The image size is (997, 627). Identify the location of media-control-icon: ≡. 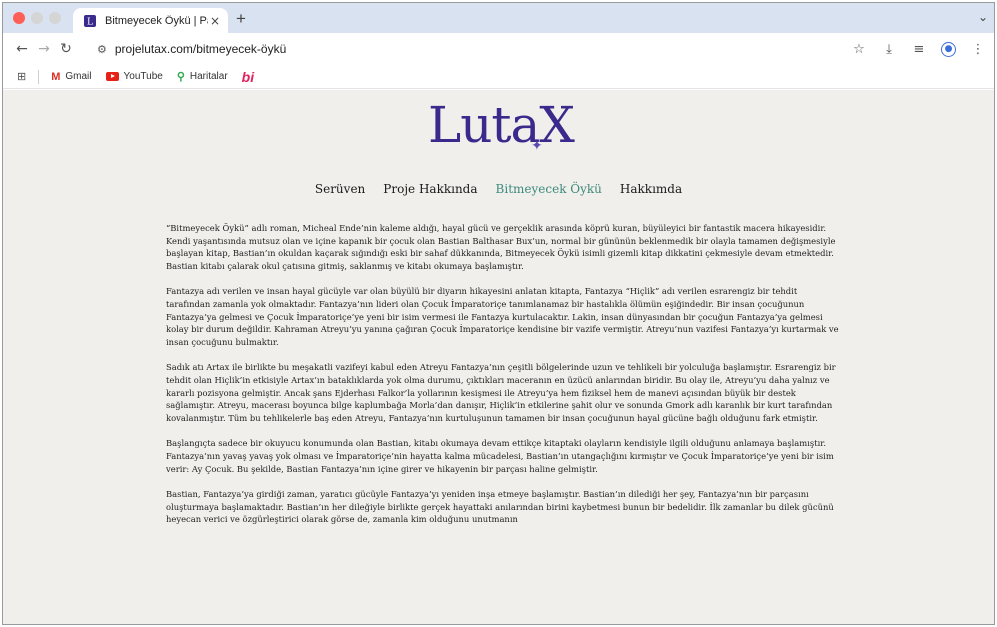
(919, 49).